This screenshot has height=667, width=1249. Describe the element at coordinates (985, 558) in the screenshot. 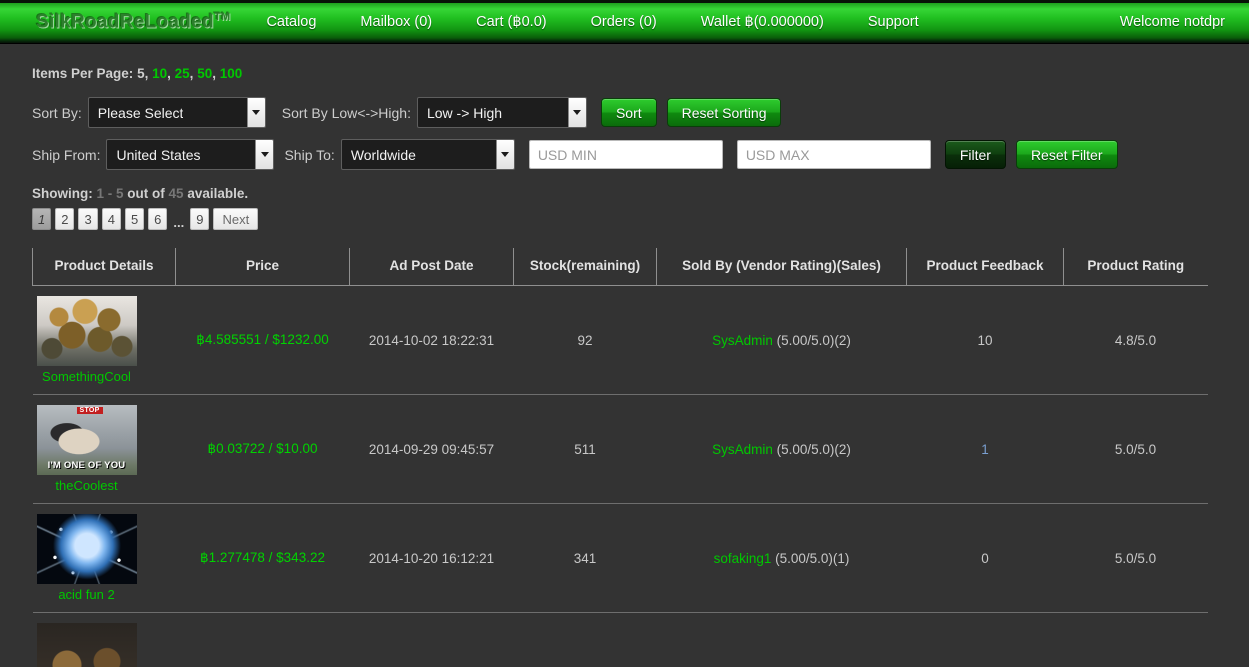

I see `product-feedback: 0` at that location.